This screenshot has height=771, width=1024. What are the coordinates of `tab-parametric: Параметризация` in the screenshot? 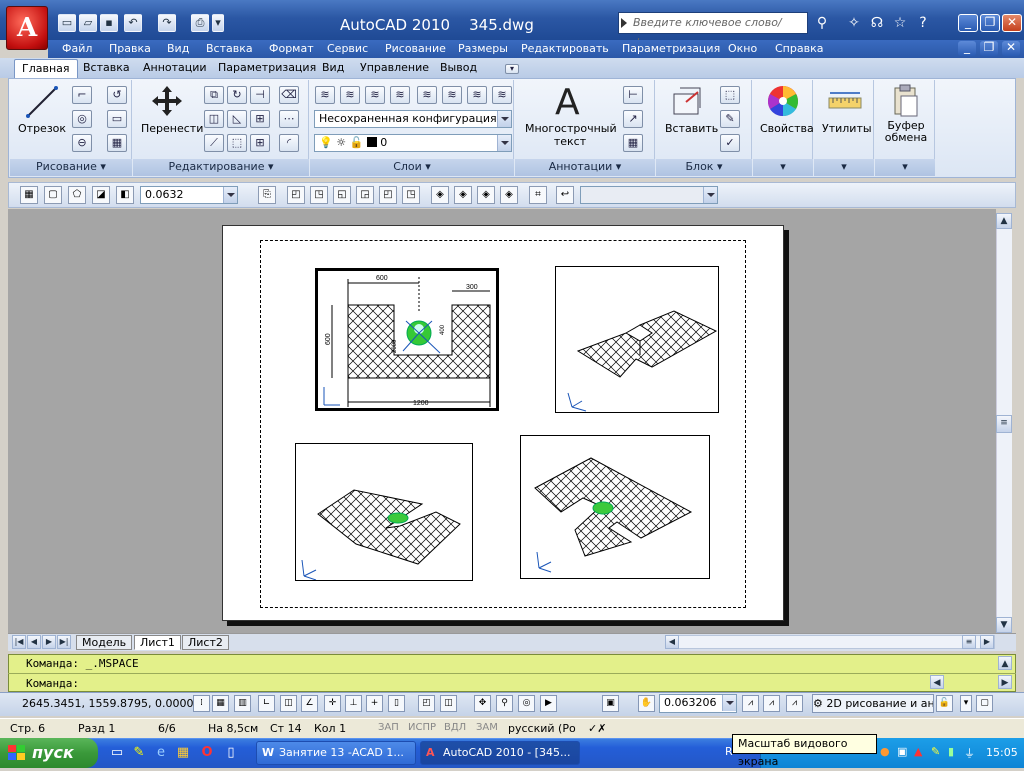 It's located at (267, 67).